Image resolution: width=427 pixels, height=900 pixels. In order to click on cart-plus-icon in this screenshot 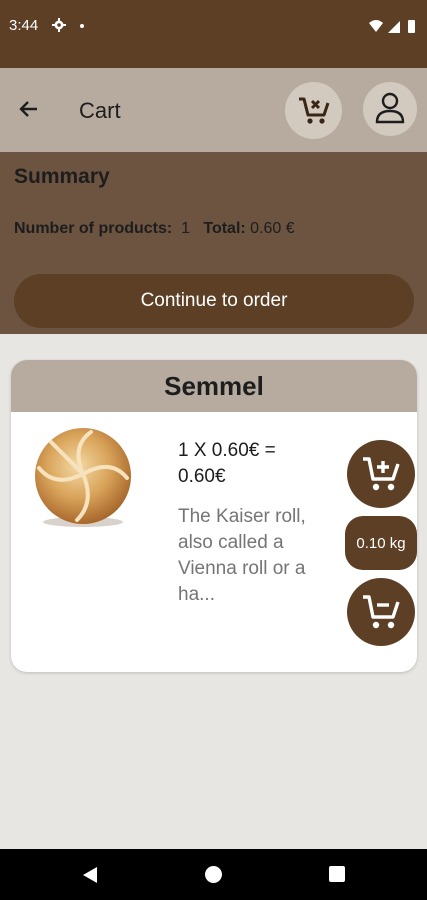, I will do `click(381, 474)`.